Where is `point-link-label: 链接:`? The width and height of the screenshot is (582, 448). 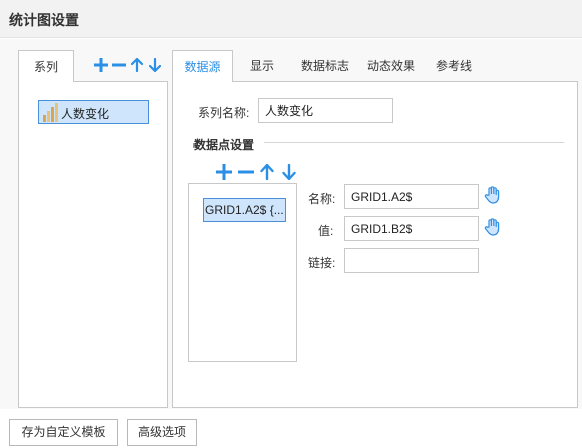
point-link-label: 链接: is located at coordinates (322, 263).